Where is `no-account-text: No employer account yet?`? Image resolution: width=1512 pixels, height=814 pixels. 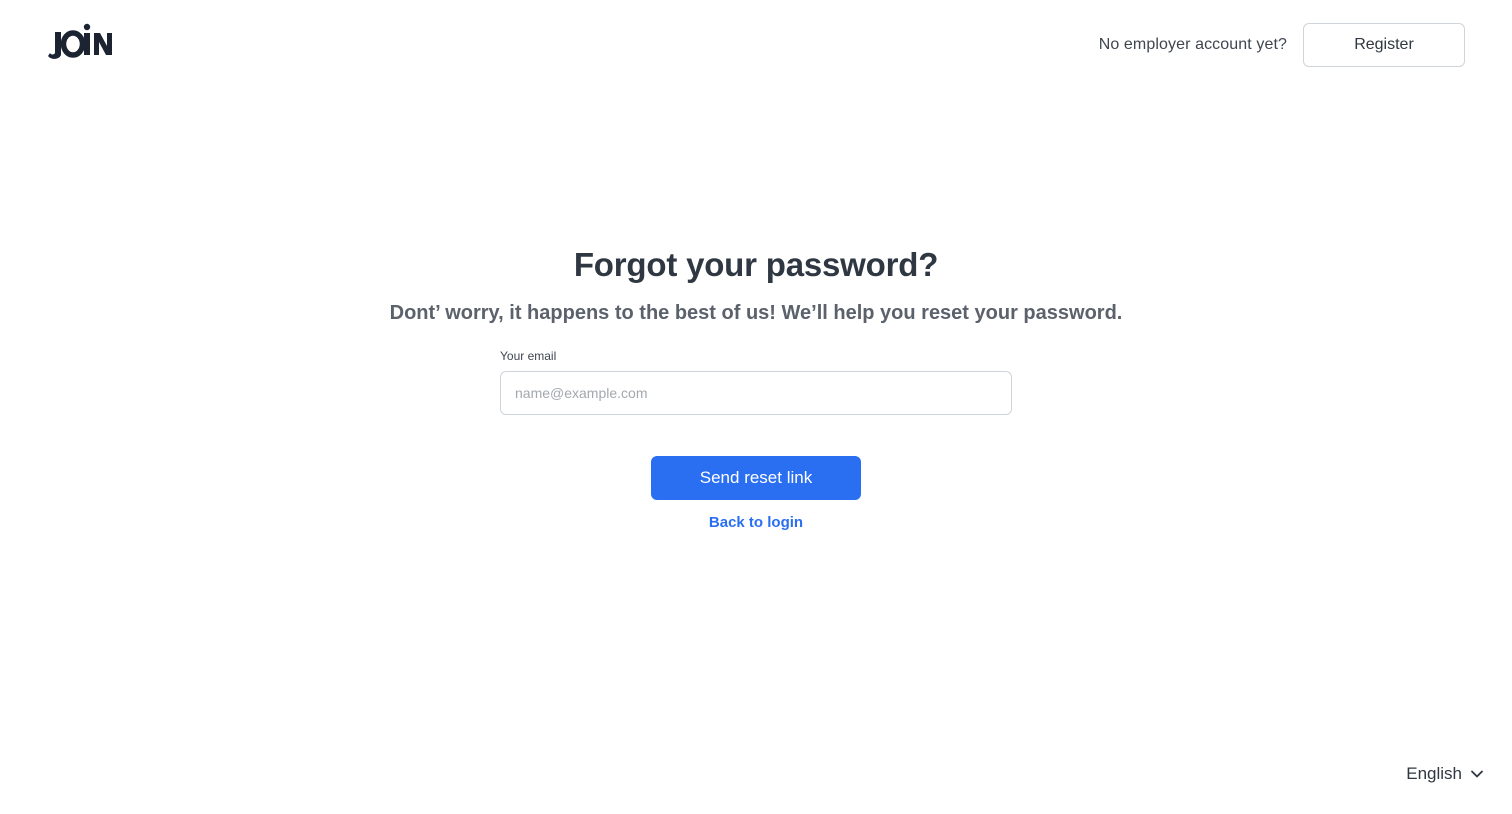 no-account-text: No employer account yet? is located at coordinates (1192, 44).